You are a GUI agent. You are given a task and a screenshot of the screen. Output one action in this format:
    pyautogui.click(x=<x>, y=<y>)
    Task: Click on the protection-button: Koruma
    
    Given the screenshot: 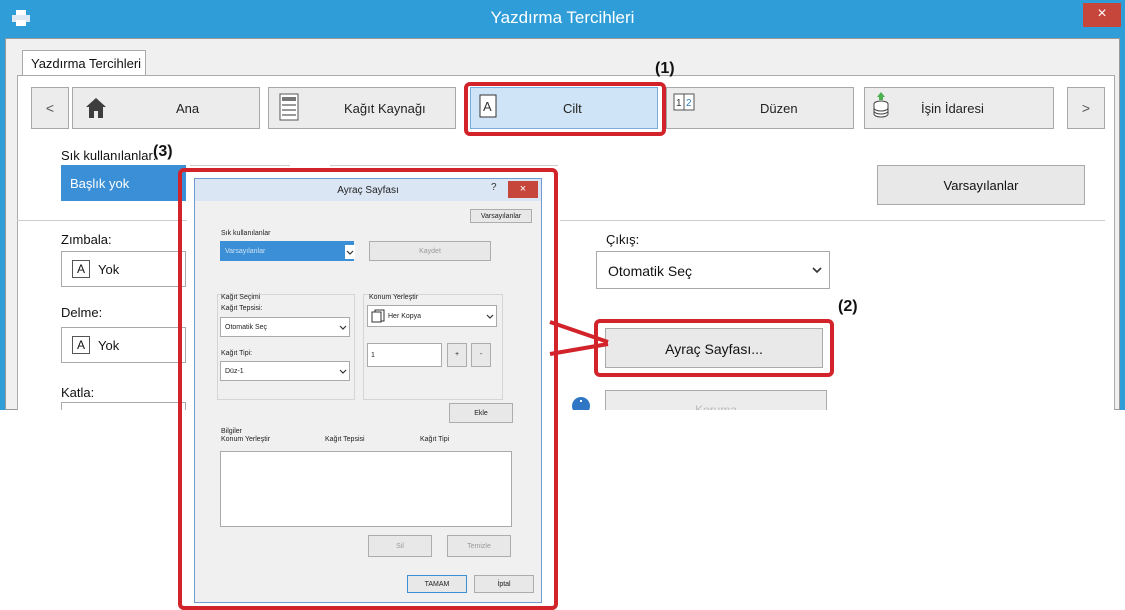 What is the action you would take?
    pyautogui.click(x=716, y=400)
    